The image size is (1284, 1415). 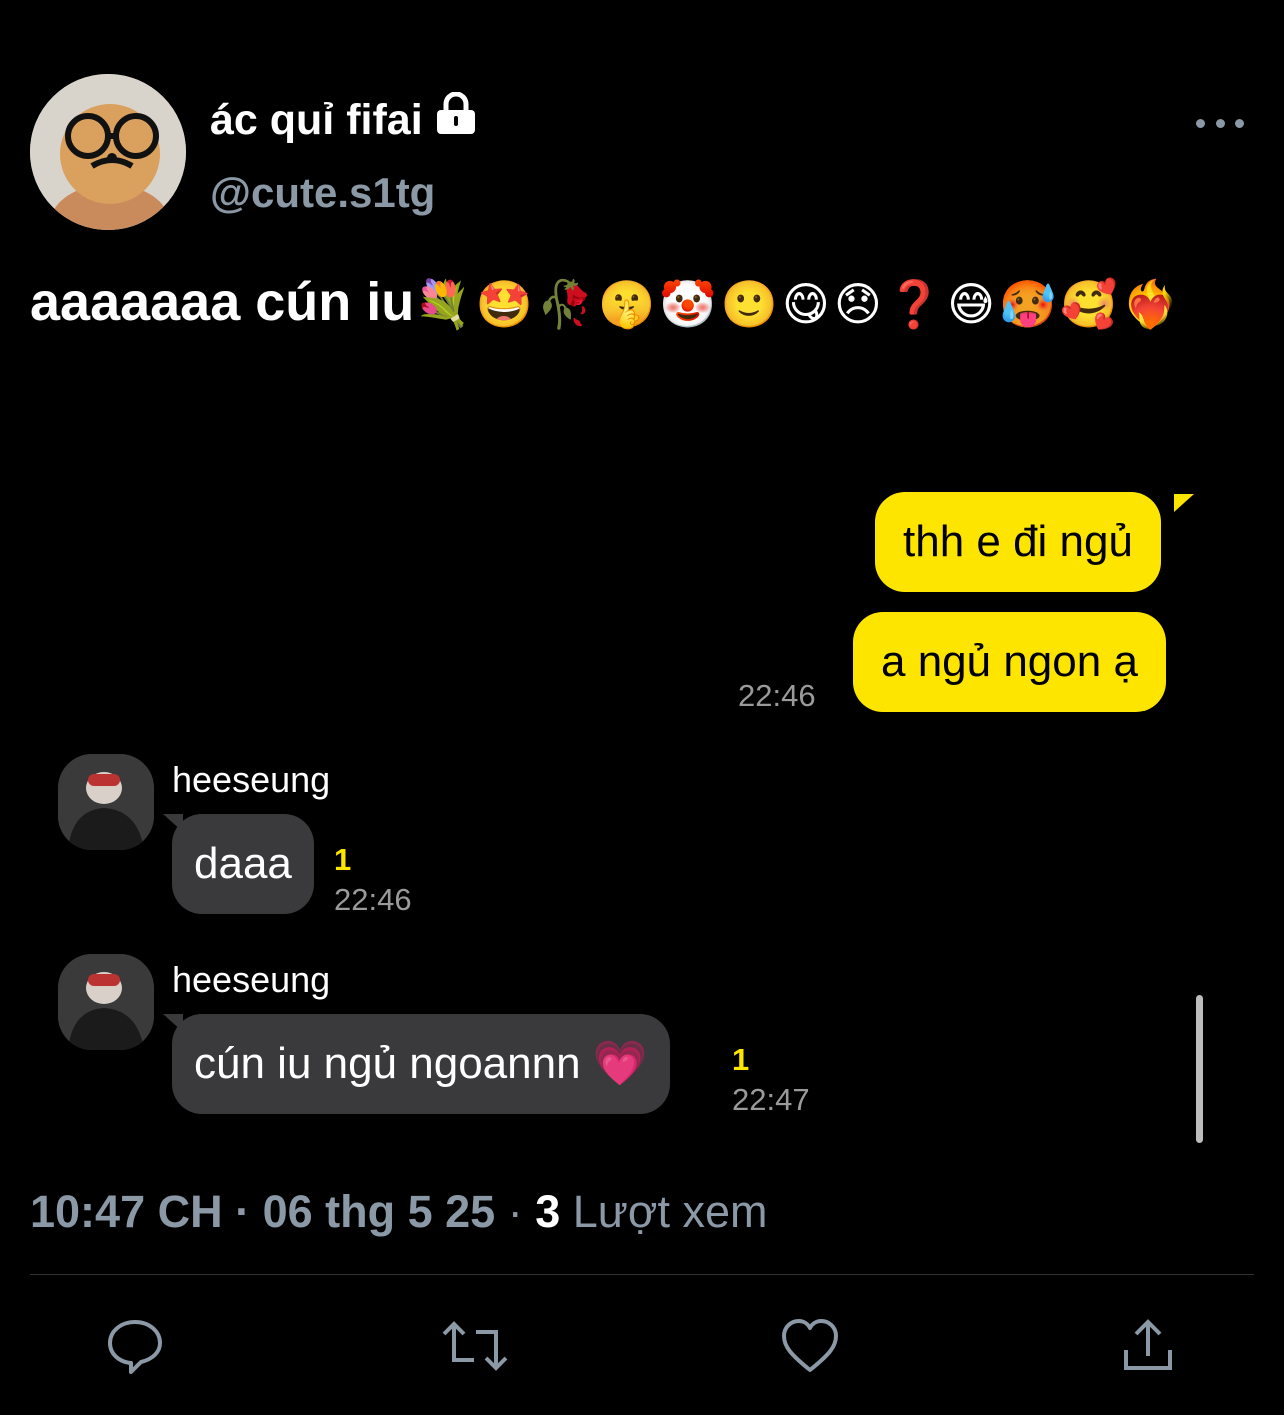 What do you see at coordinates (1148, 1346) in the screenshot?
I see `share-icon` at bounding box center [1148, 1346].